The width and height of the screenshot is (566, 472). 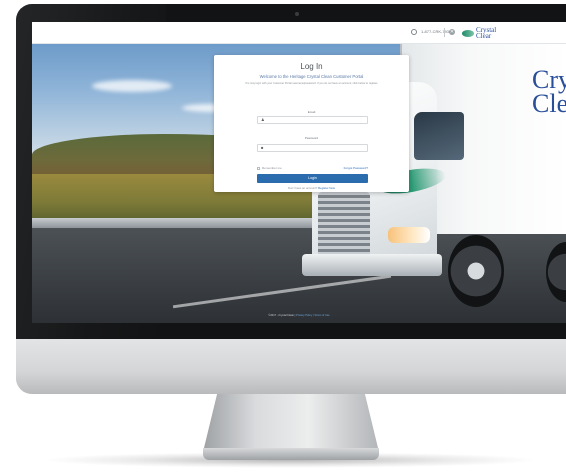 I want to click on phone-icon, so click(x=414, y=32).